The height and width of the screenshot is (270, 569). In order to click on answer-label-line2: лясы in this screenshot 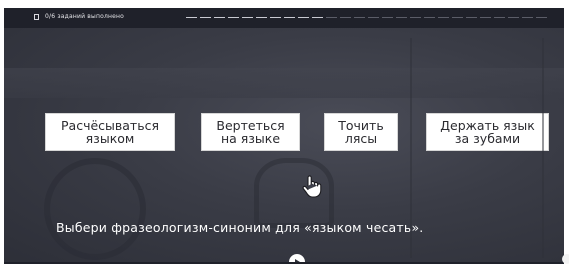, I will do `click(361, 138)`.